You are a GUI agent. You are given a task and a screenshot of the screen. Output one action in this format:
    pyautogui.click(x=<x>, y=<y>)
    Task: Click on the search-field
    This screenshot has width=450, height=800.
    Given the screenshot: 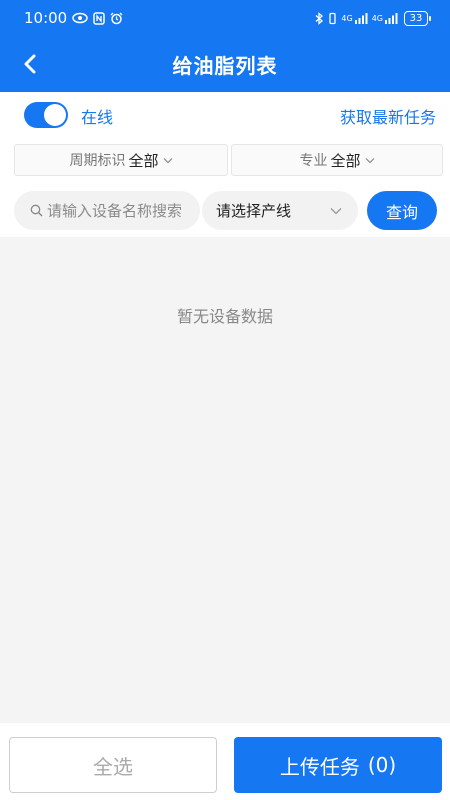 What is the action you would take?
    pyautogui.click(x=107, y=210)
    